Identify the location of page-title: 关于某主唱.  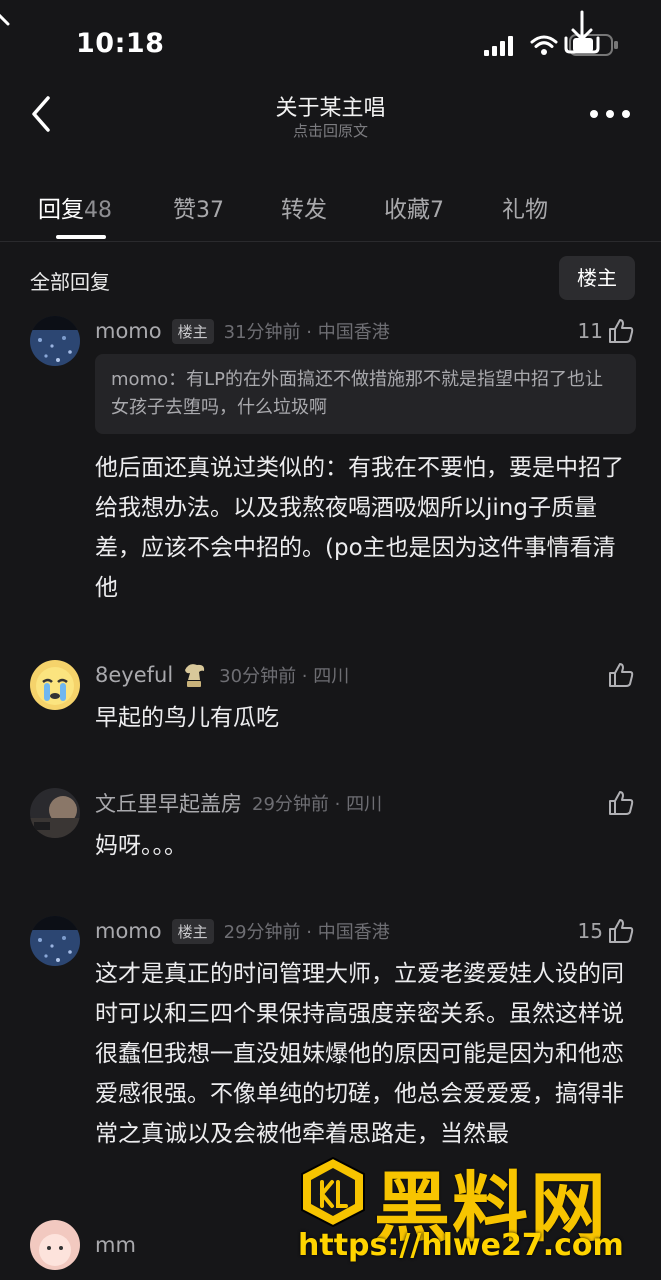
(330, 108).